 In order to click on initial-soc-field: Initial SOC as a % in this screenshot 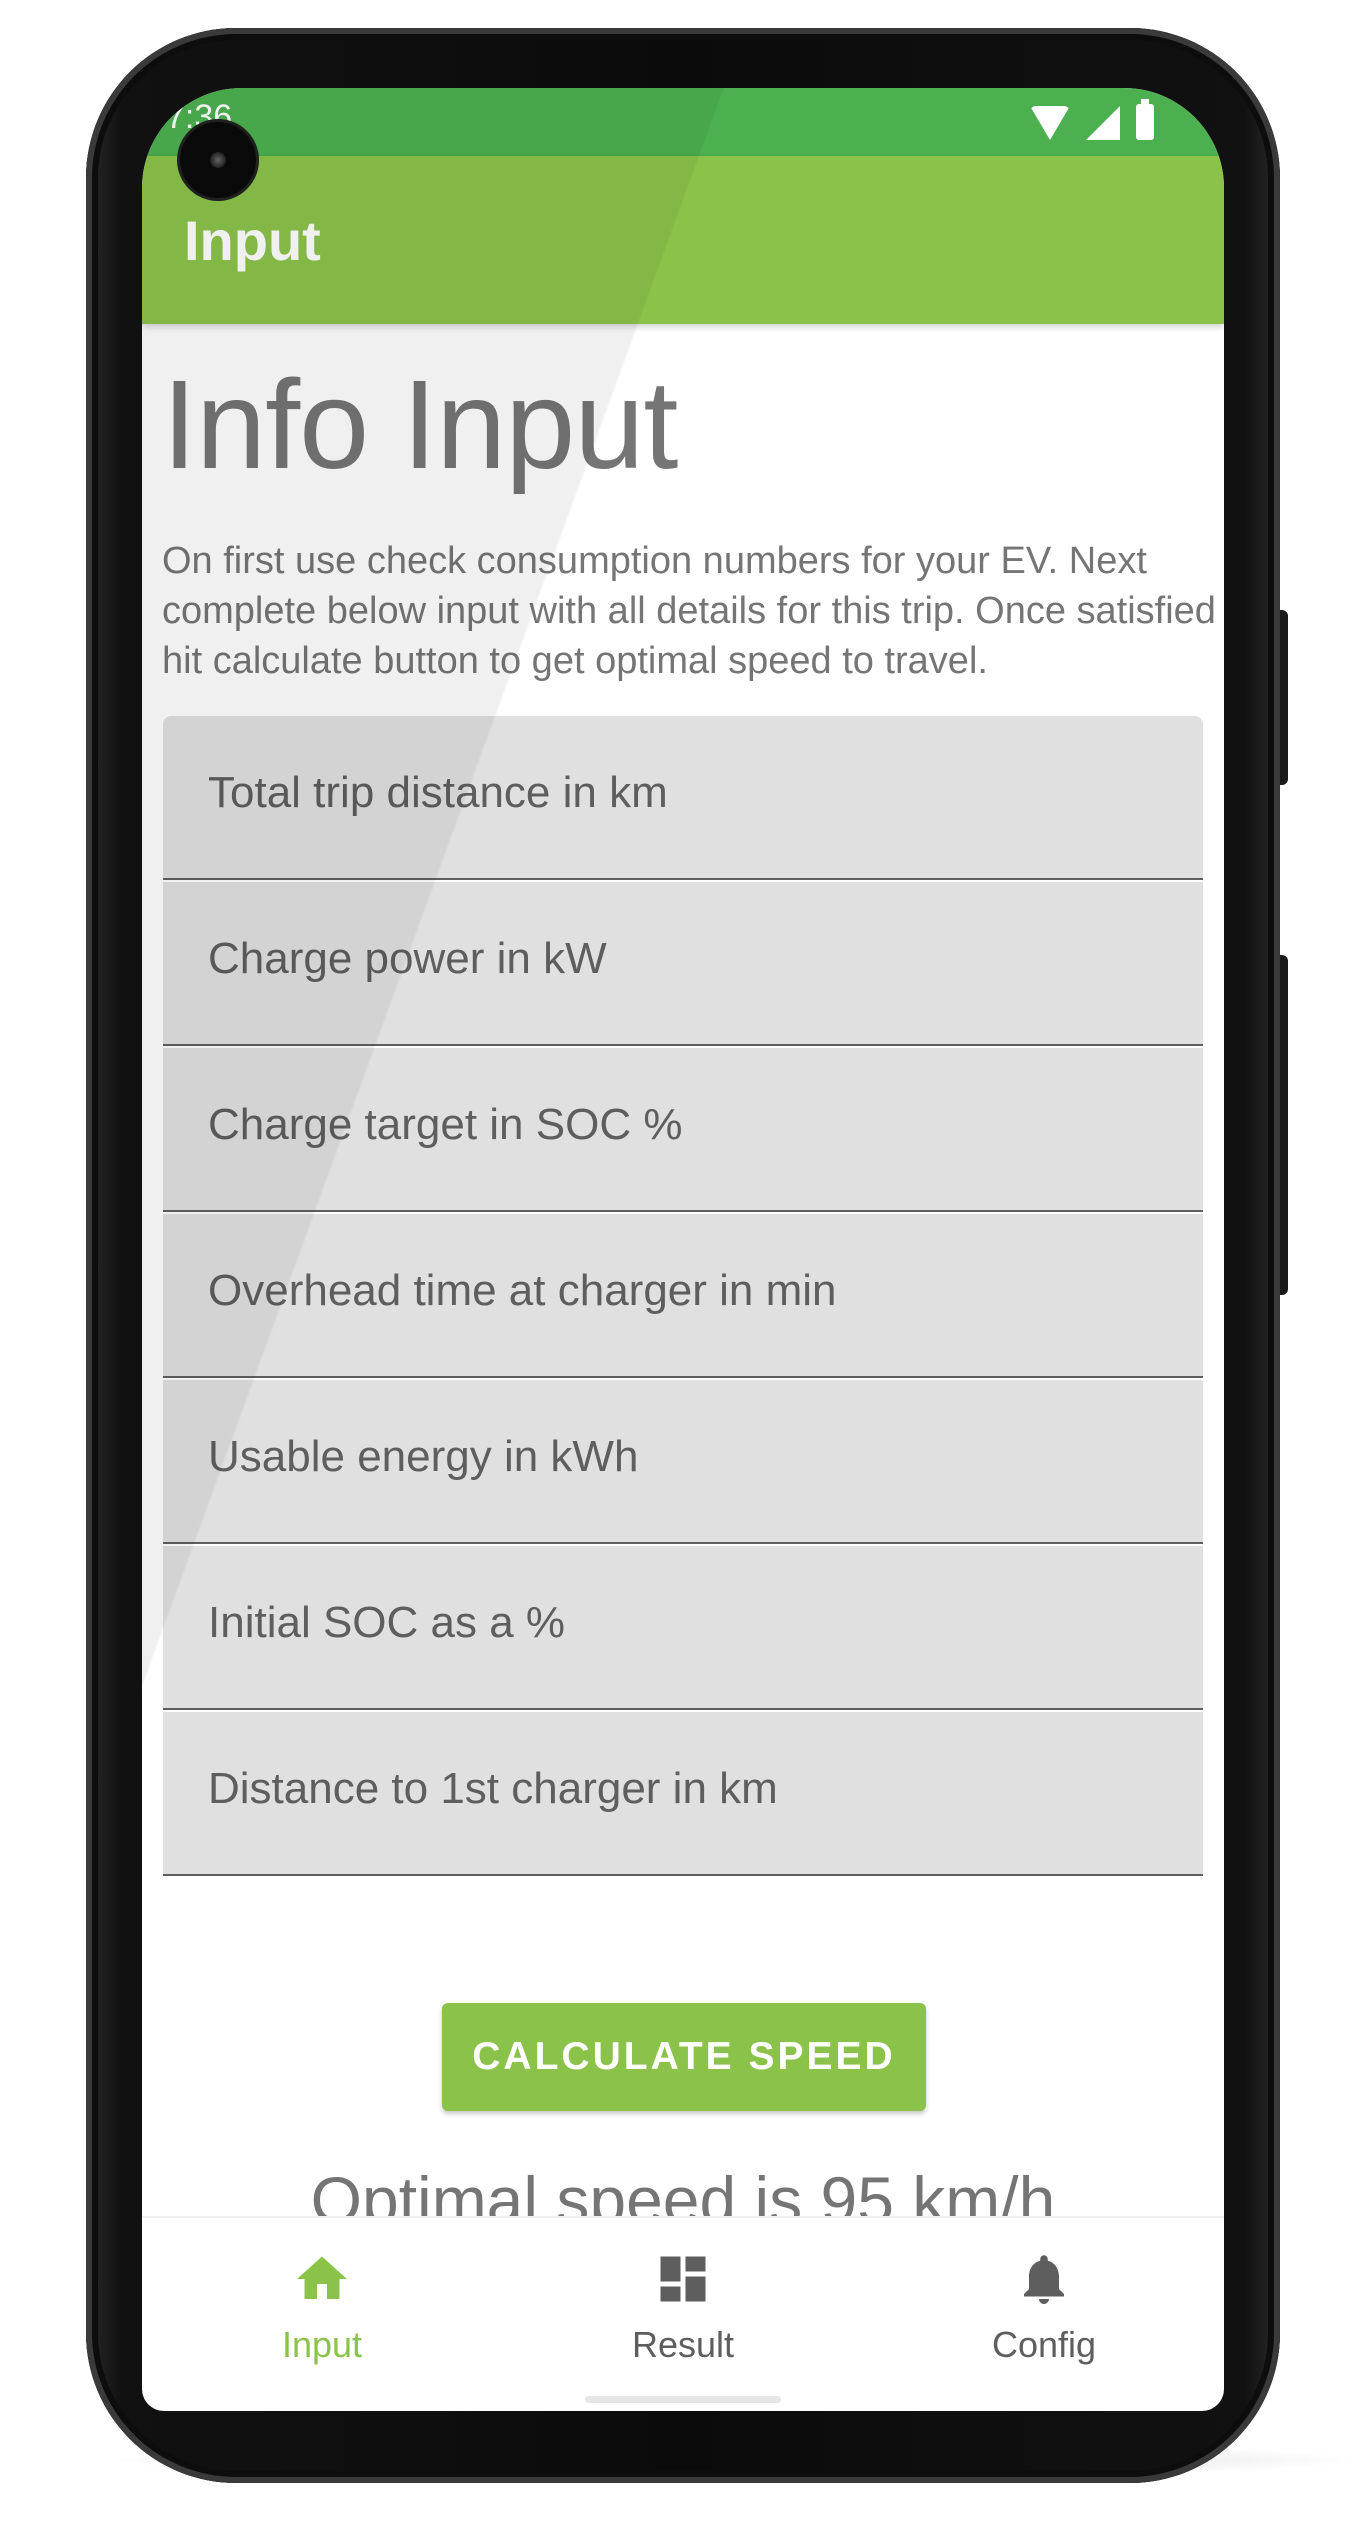, I will do `click(683, 1628)`.